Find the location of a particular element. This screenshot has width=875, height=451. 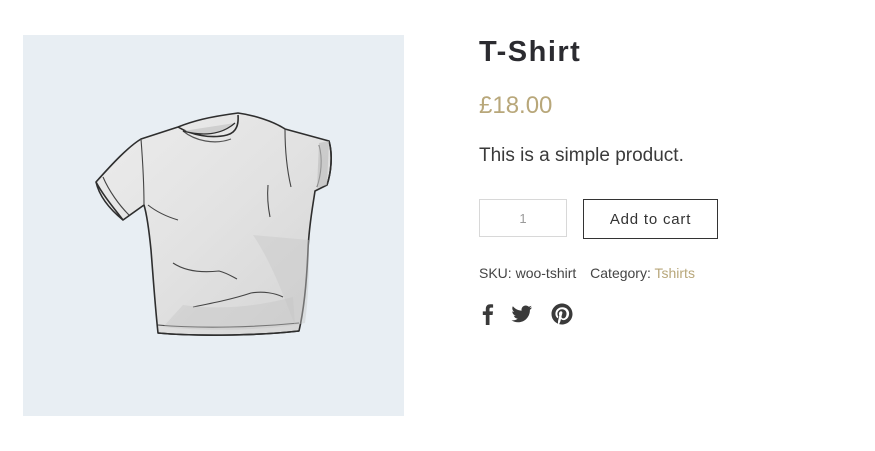

sku-label: SKU: is located at coordinates (495, 273).